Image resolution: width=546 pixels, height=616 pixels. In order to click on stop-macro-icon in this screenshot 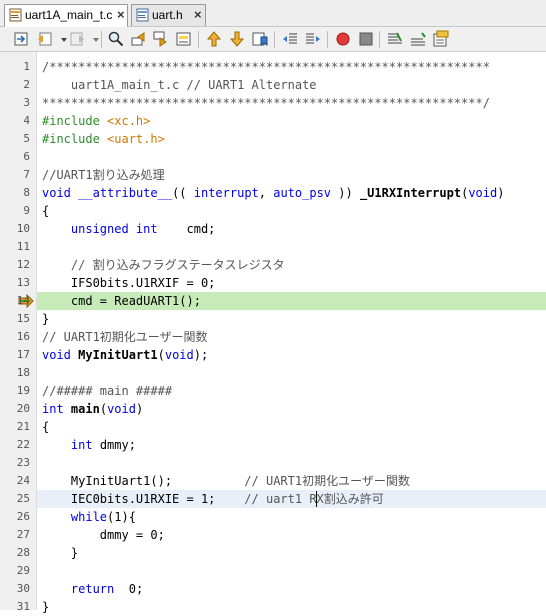, I will do `click(366, 39)`.